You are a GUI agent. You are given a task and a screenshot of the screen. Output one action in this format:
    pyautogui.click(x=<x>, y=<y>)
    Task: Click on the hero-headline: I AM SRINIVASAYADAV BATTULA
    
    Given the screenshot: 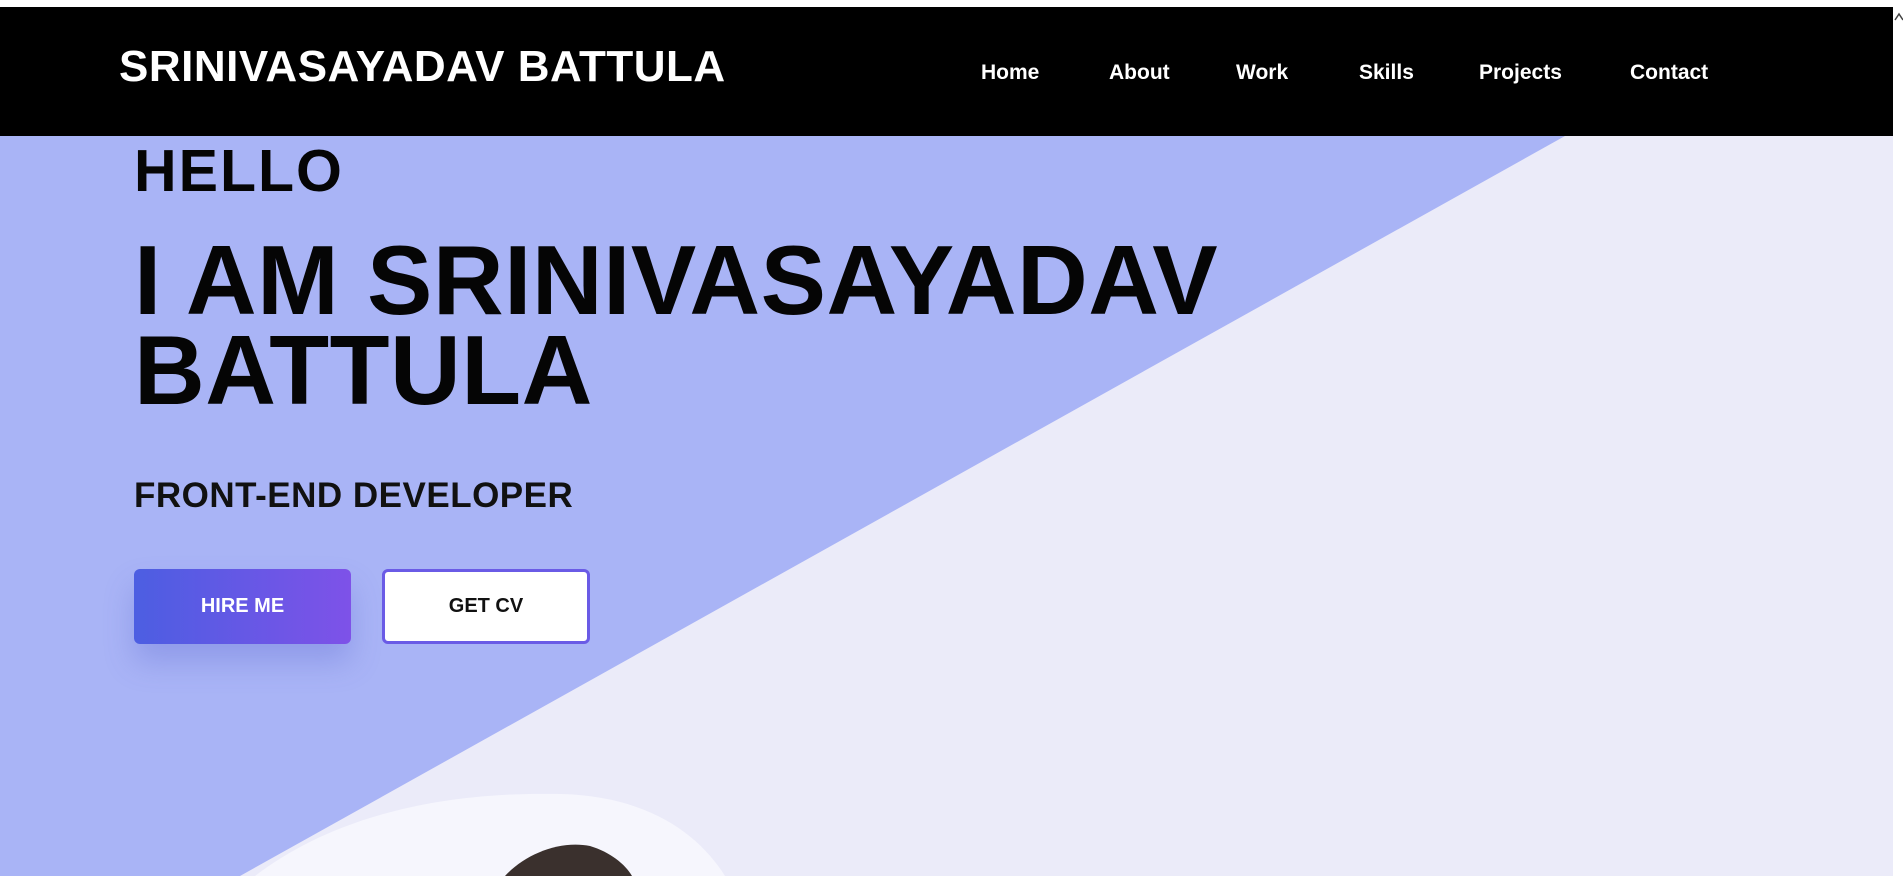 What is the action you would take?
    pyautogui.click(x=676, y=325)
    